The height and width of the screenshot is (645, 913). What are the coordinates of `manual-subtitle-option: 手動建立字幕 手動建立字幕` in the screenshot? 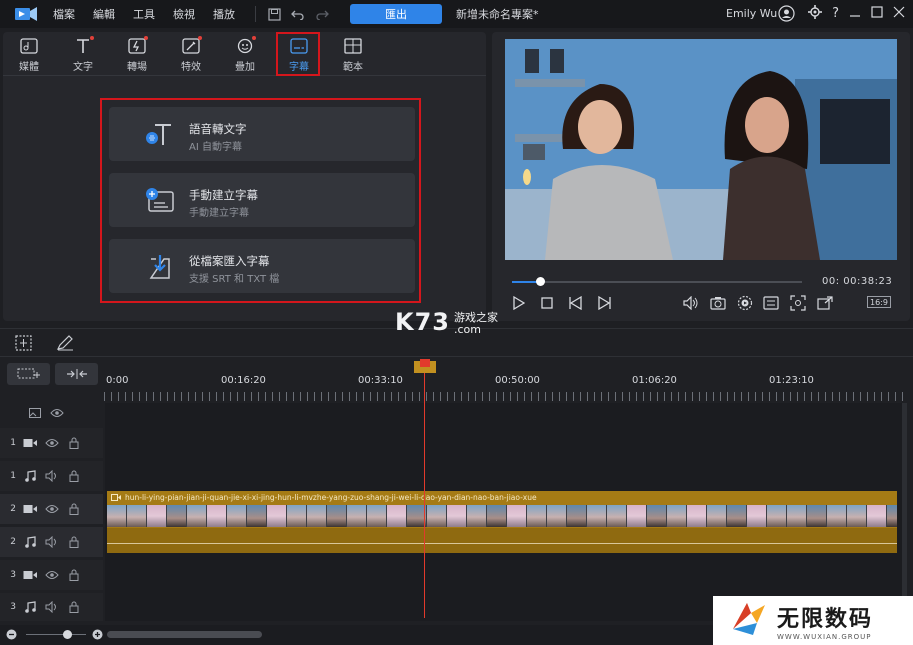 It's located at (262, 200).